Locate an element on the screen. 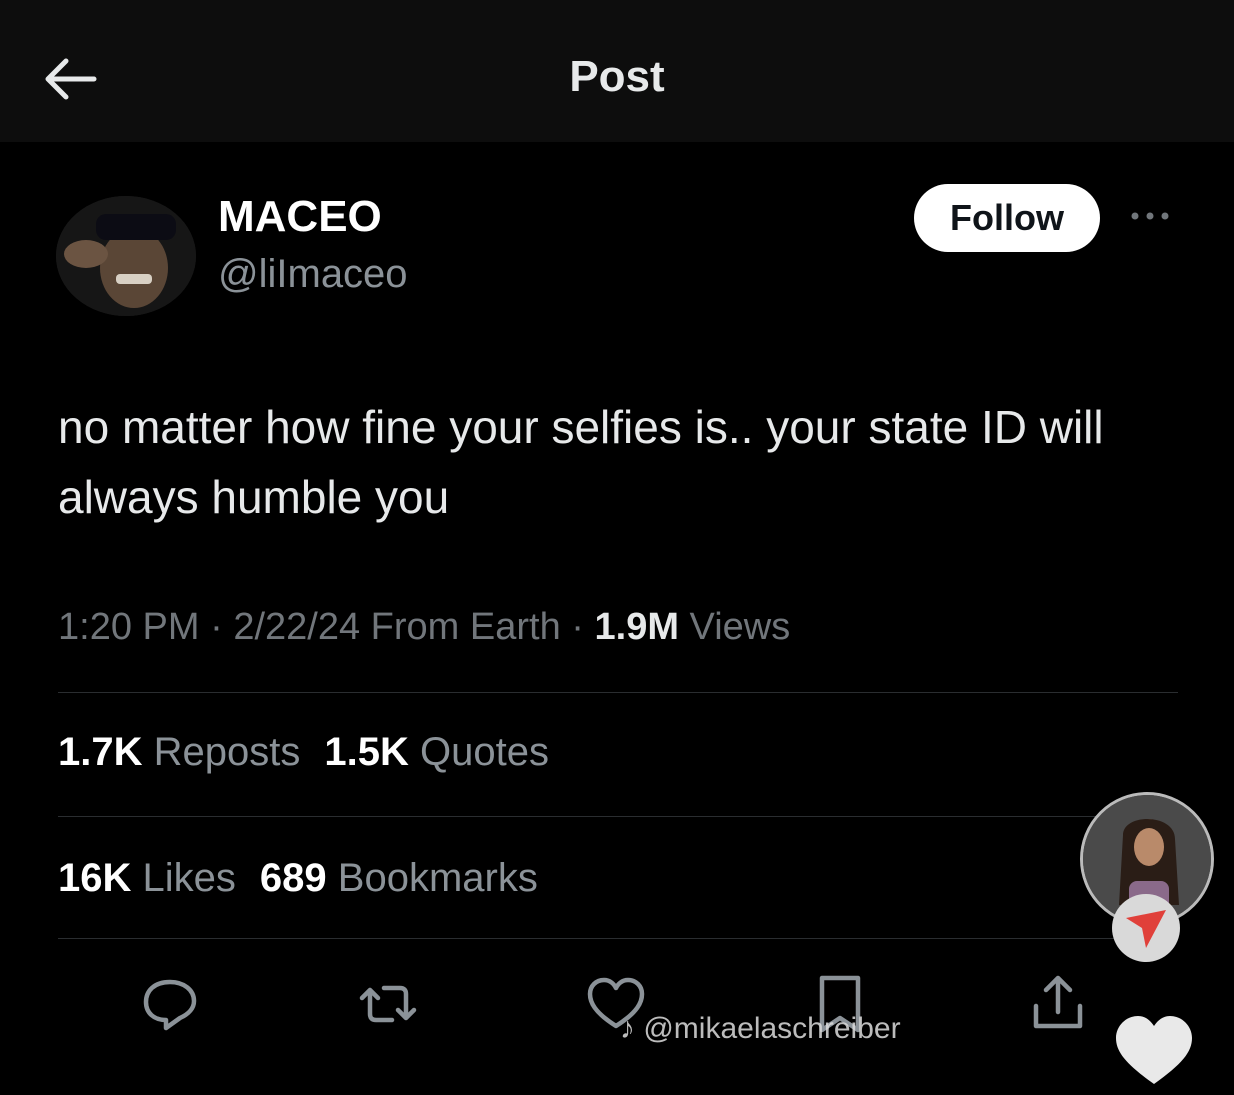 Image resolution: width=1234 pixels, height=1095 pixels. bookmarks-stat: 689 Bookmarks is located at coordinates (399, 878).